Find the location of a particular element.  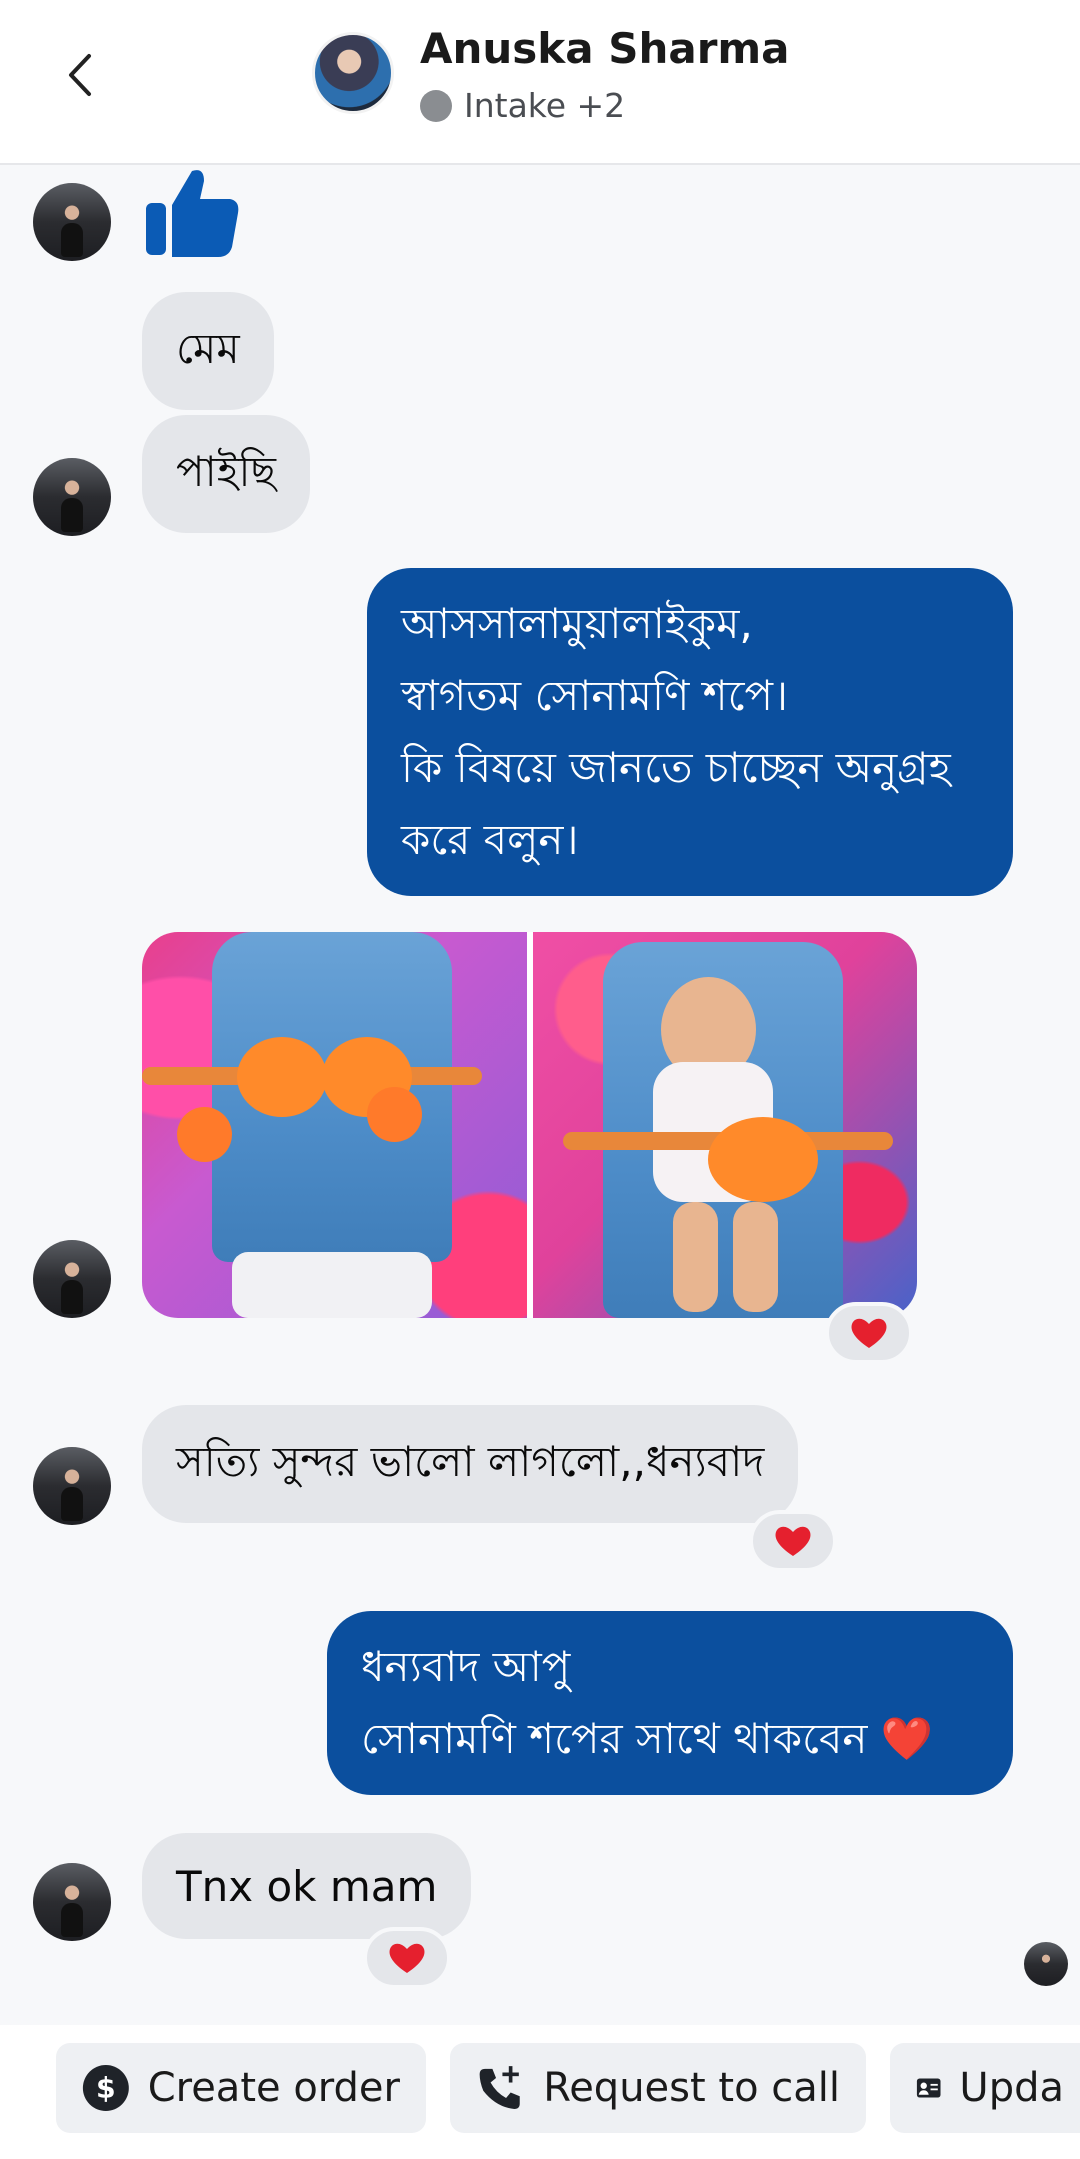

seen-receipt-avatar is located at coordinates (1046, 1964).